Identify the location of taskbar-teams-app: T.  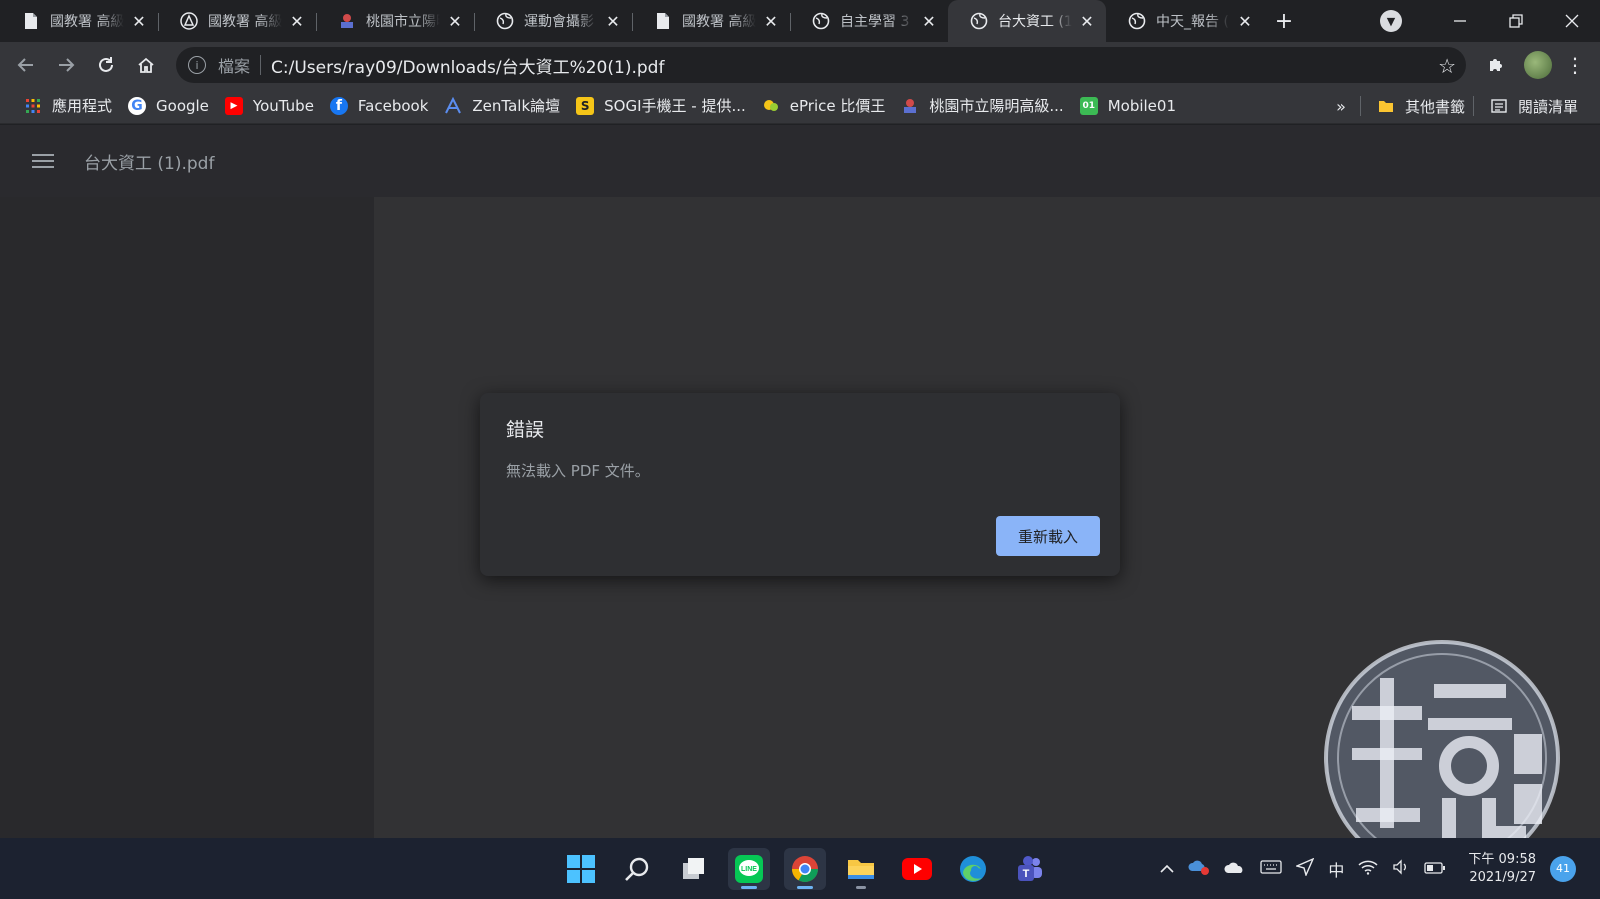
(1029, 869).